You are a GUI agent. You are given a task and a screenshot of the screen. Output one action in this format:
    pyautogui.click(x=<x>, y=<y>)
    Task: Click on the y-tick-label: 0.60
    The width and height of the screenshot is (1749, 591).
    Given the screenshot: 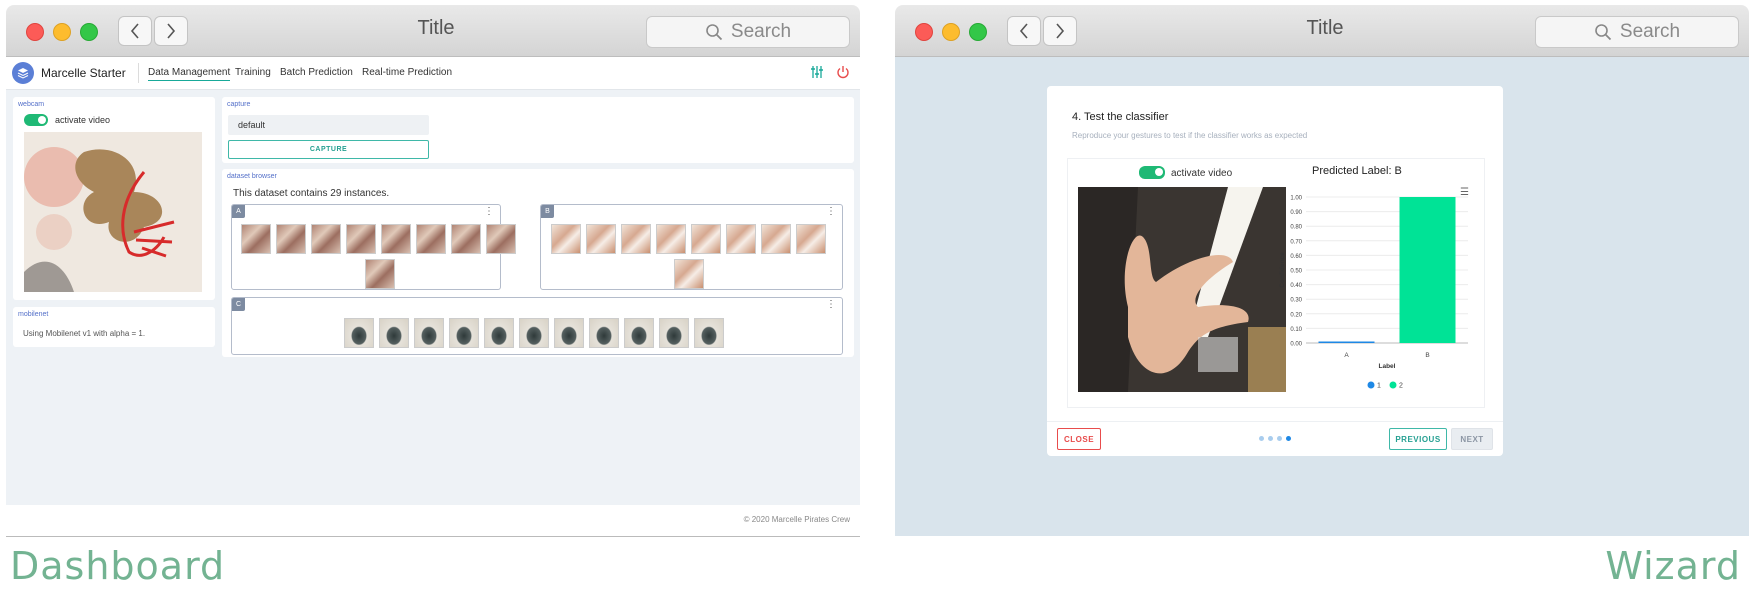 What is the action you would take?
    pyautogui.click(x=1296, y=257)
    